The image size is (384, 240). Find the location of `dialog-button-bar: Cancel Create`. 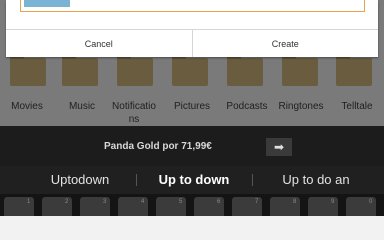

dialog-button-bar: Cancel Create is located at coordinates (192, 43).